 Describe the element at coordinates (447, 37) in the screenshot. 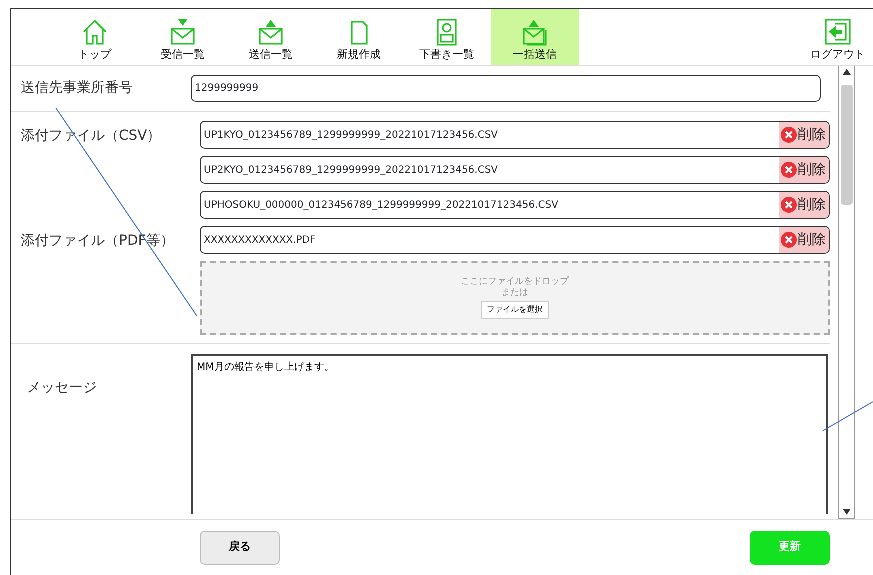

I see `nav-tab: 下書き一覧` at that location.